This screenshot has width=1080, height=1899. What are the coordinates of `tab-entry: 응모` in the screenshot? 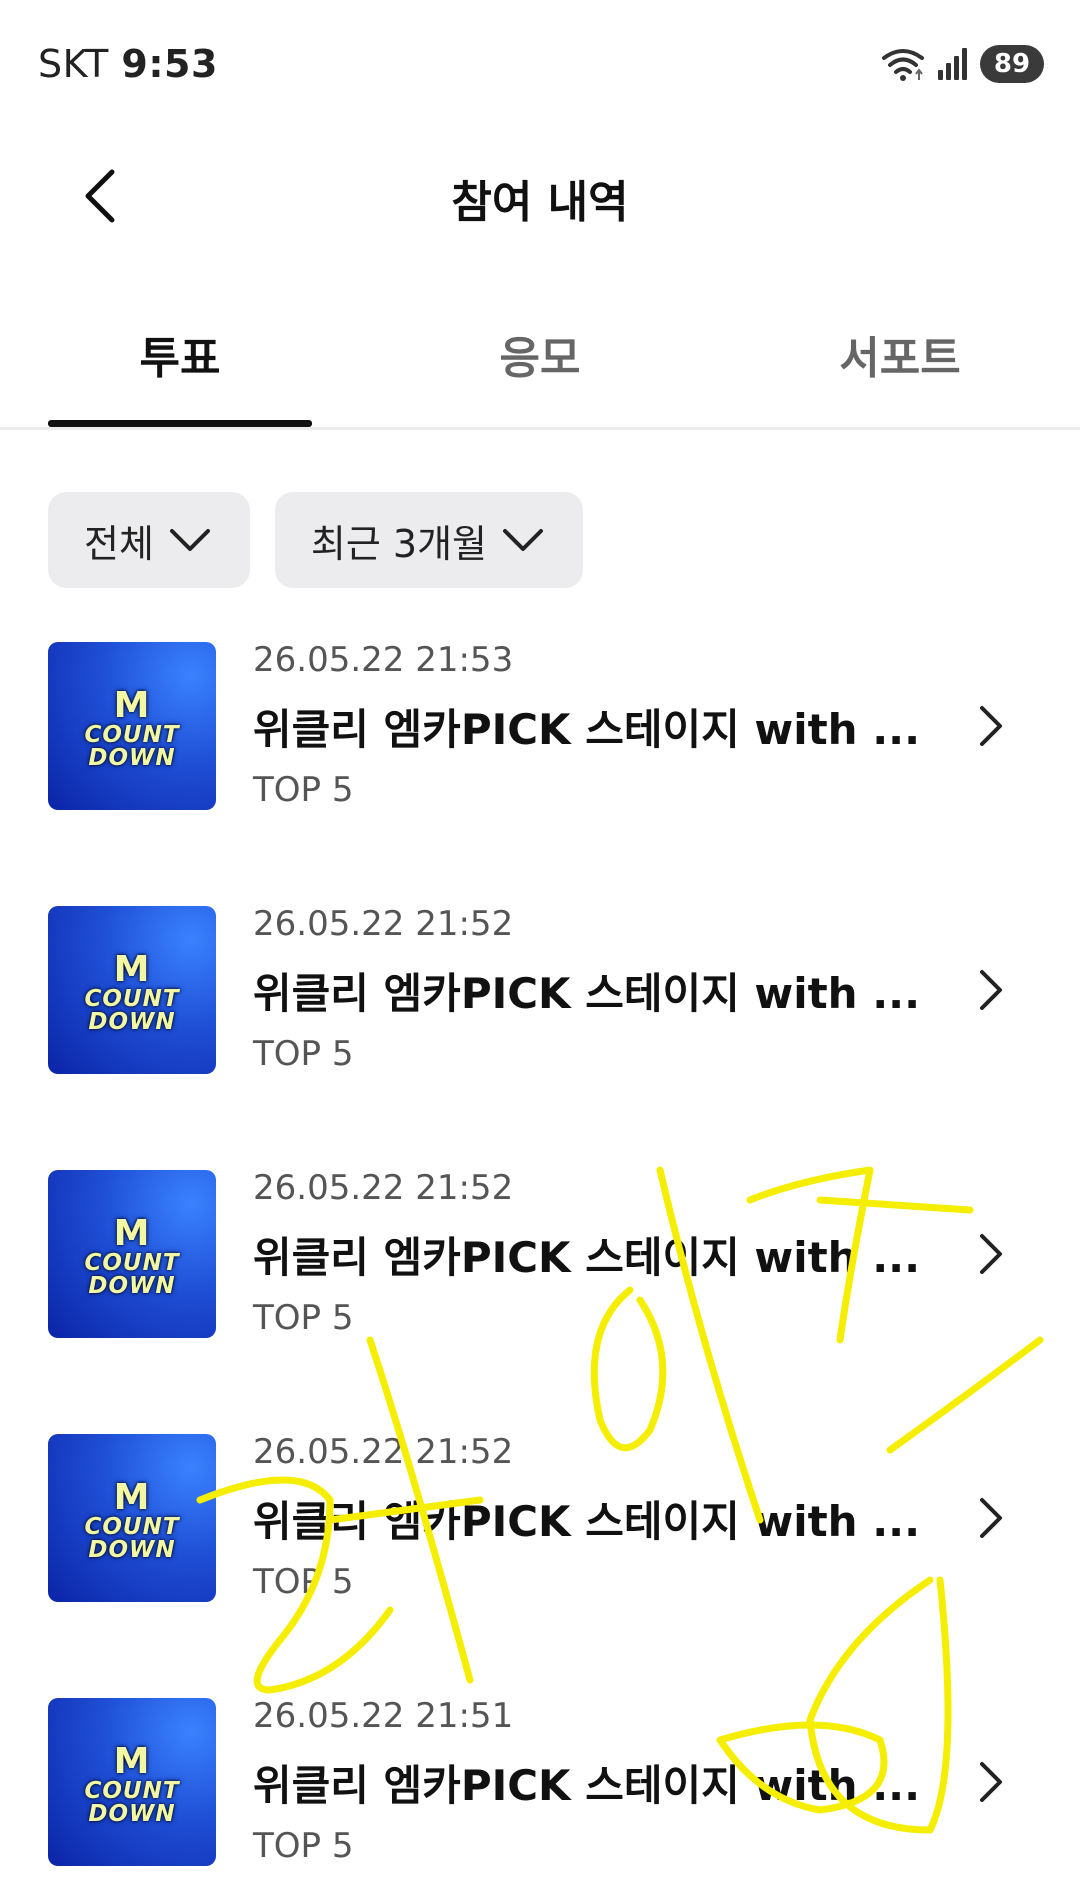 It's located at (540, 354).